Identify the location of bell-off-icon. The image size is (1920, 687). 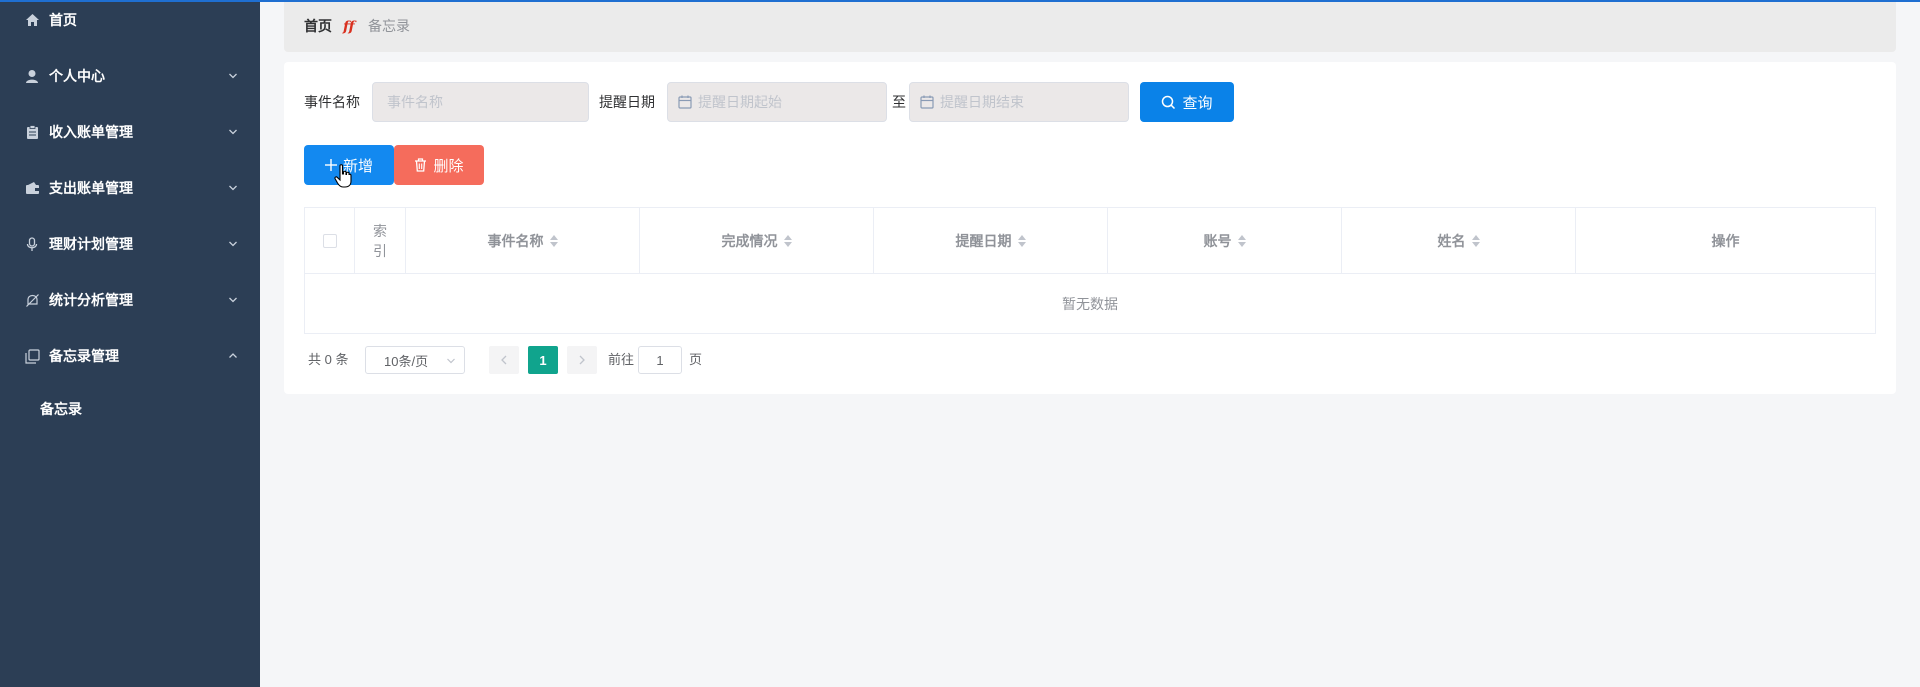
(32, 300).